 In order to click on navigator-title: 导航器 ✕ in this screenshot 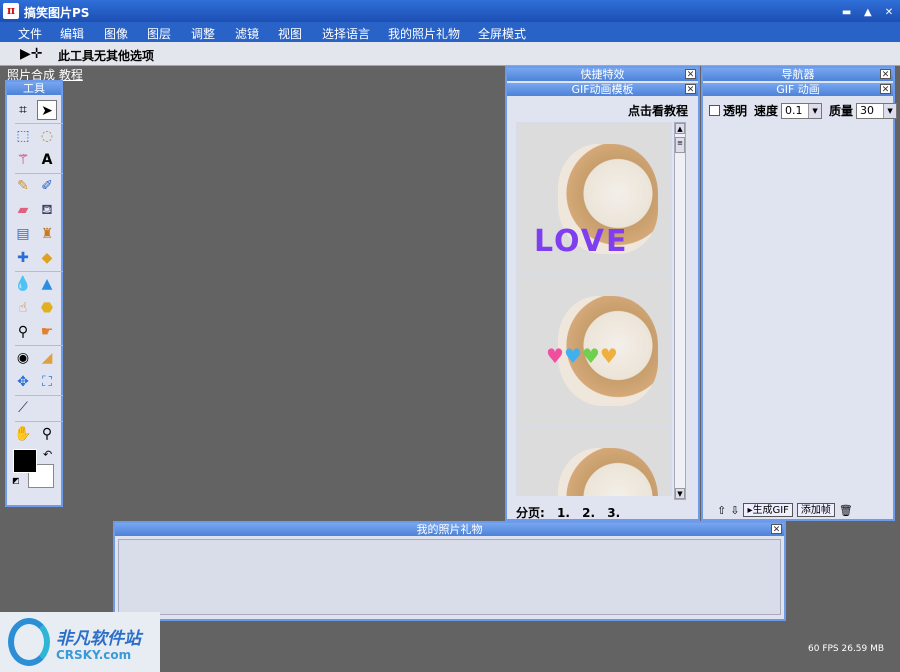, I will do `click(798, 74)`.